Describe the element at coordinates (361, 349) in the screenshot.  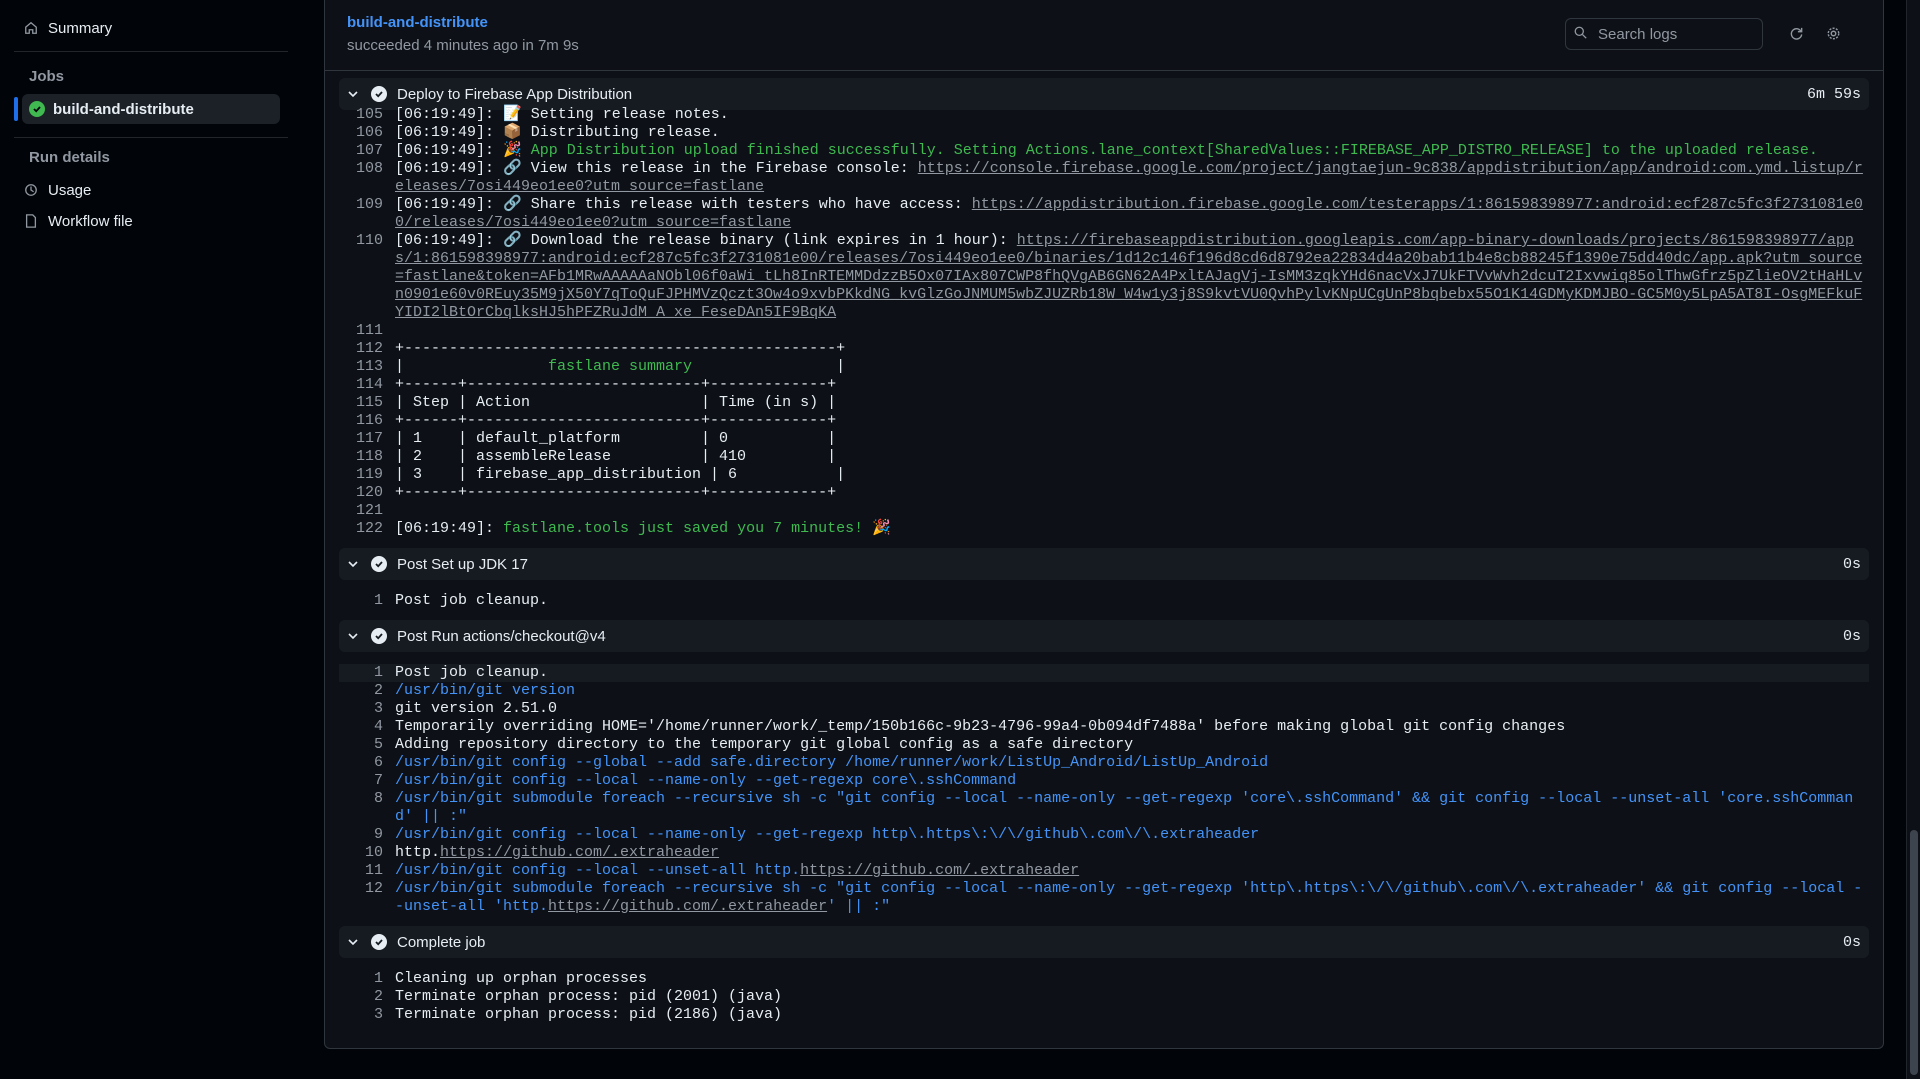
I see `line-number: 112` at that location.